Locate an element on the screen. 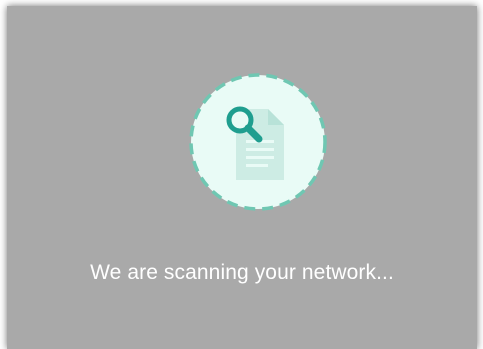 This screenshot has height=349, width=483. document-search-icon is located at coordinates (255, 143).